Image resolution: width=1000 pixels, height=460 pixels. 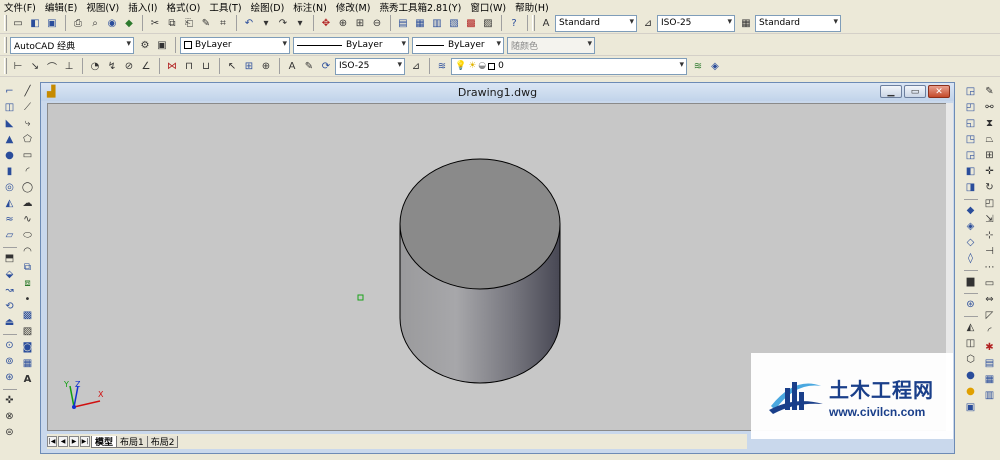 I want to click on block-editor-icon: ⌗, so click(x=223, y=23).